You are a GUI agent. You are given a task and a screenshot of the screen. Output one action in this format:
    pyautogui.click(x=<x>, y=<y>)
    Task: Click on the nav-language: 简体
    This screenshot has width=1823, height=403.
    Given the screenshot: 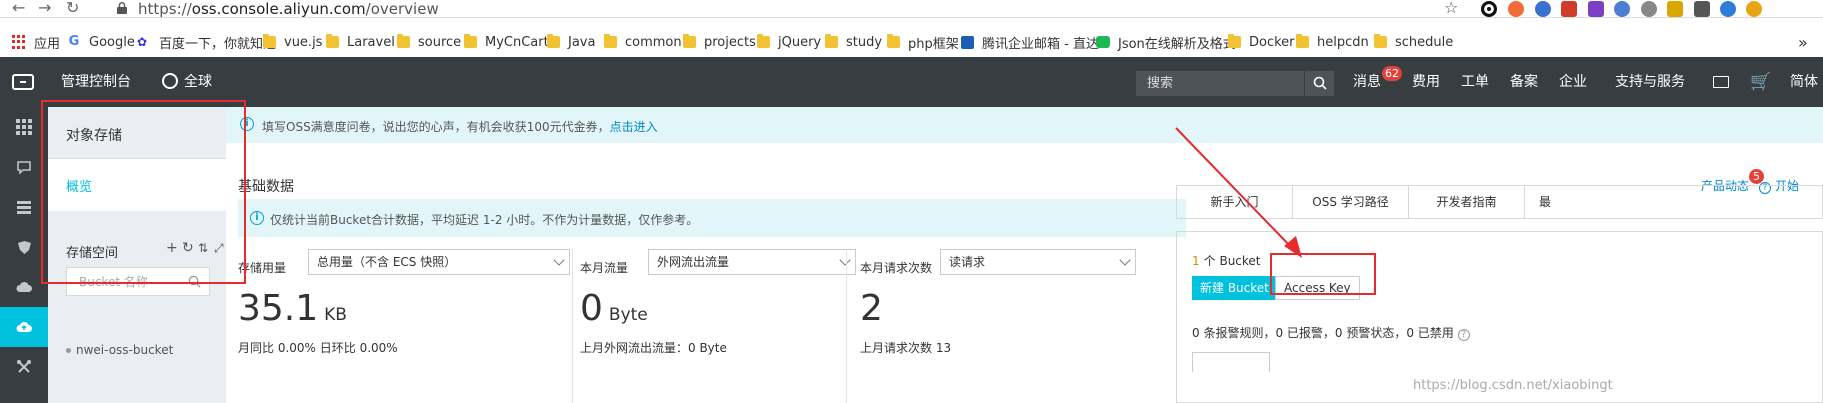 What is the action you would take?
    pyautogui.click(x=1804, y=82)
    